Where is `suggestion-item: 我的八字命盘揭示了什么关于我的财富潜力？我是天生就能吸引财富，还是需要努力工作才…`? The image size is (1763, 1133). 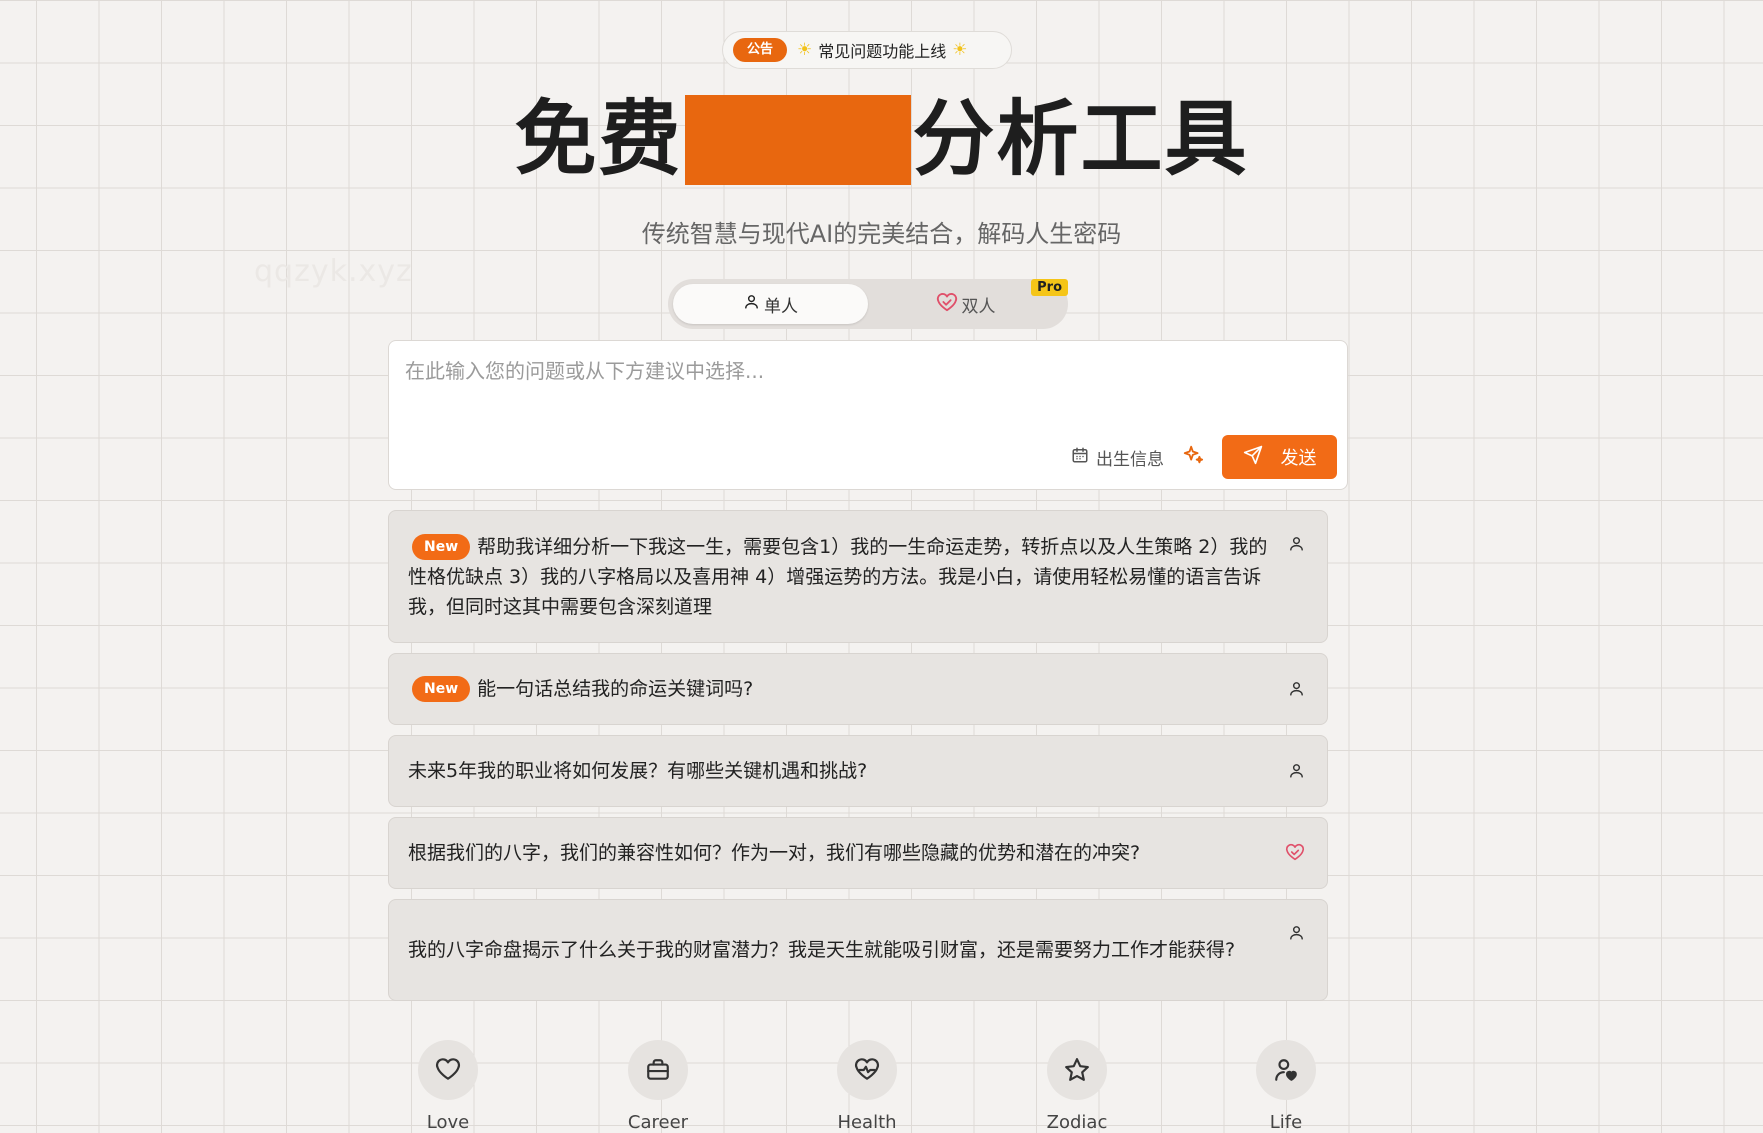
suggestion-item: 我的八字命盘揭示了什么关于我的财富潜力？我是天生就能吸引财富，还是需要努力工作才… is located at coordinates (858, 950).